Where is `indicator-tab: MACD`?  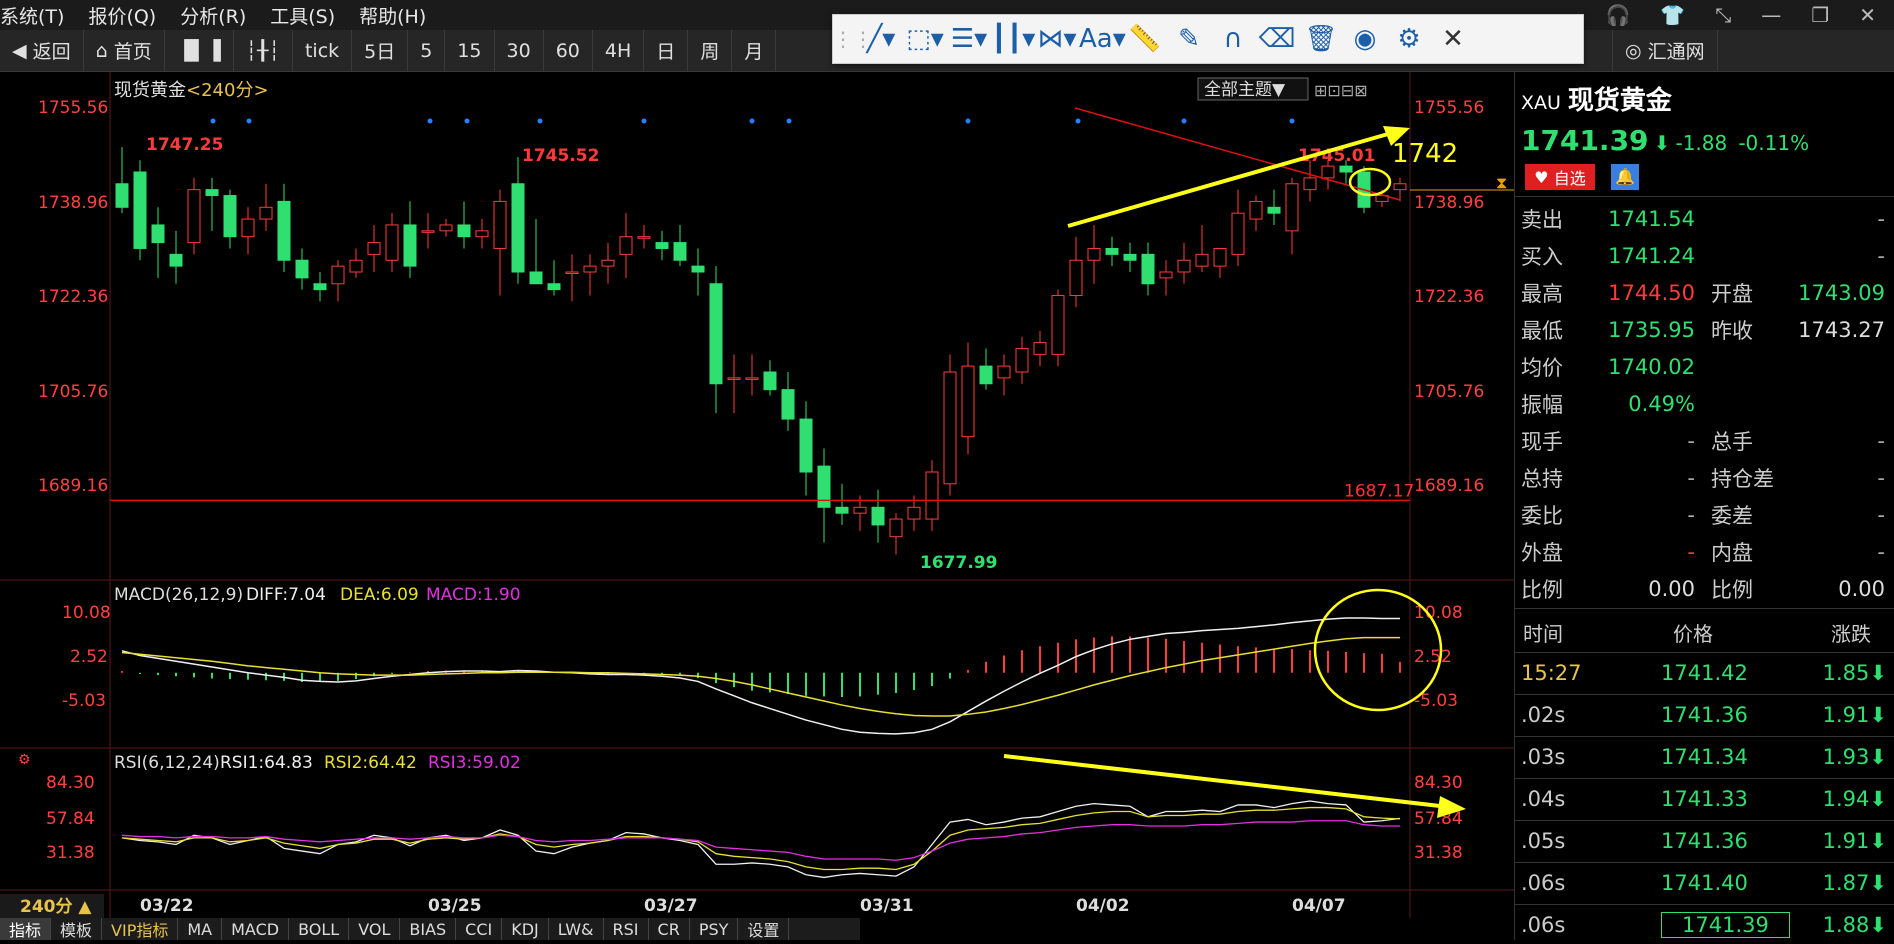 indicator-tab: MACD is located at coordinates (256, 929).